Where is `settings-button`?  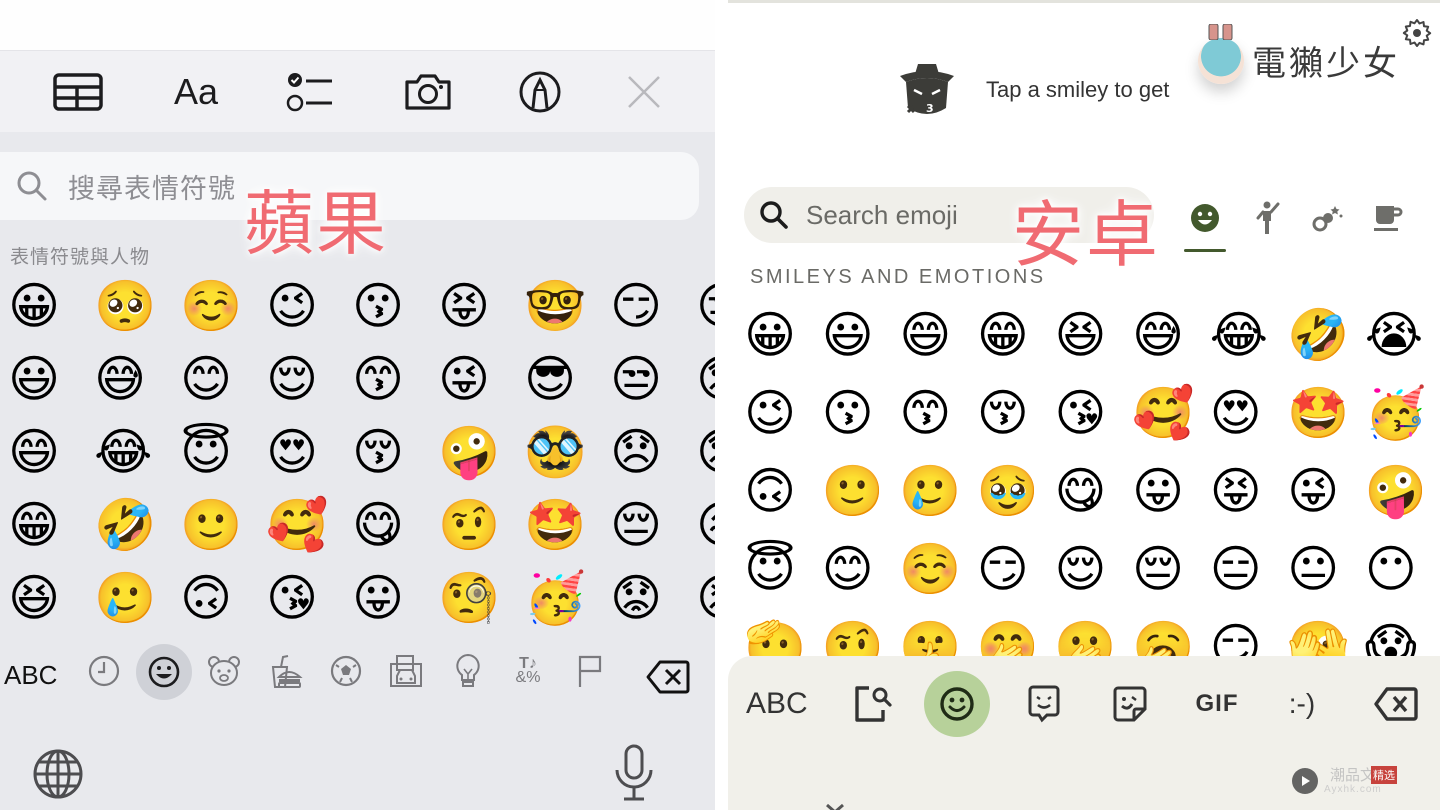
settings-button is located at coordinates (1417, 35).